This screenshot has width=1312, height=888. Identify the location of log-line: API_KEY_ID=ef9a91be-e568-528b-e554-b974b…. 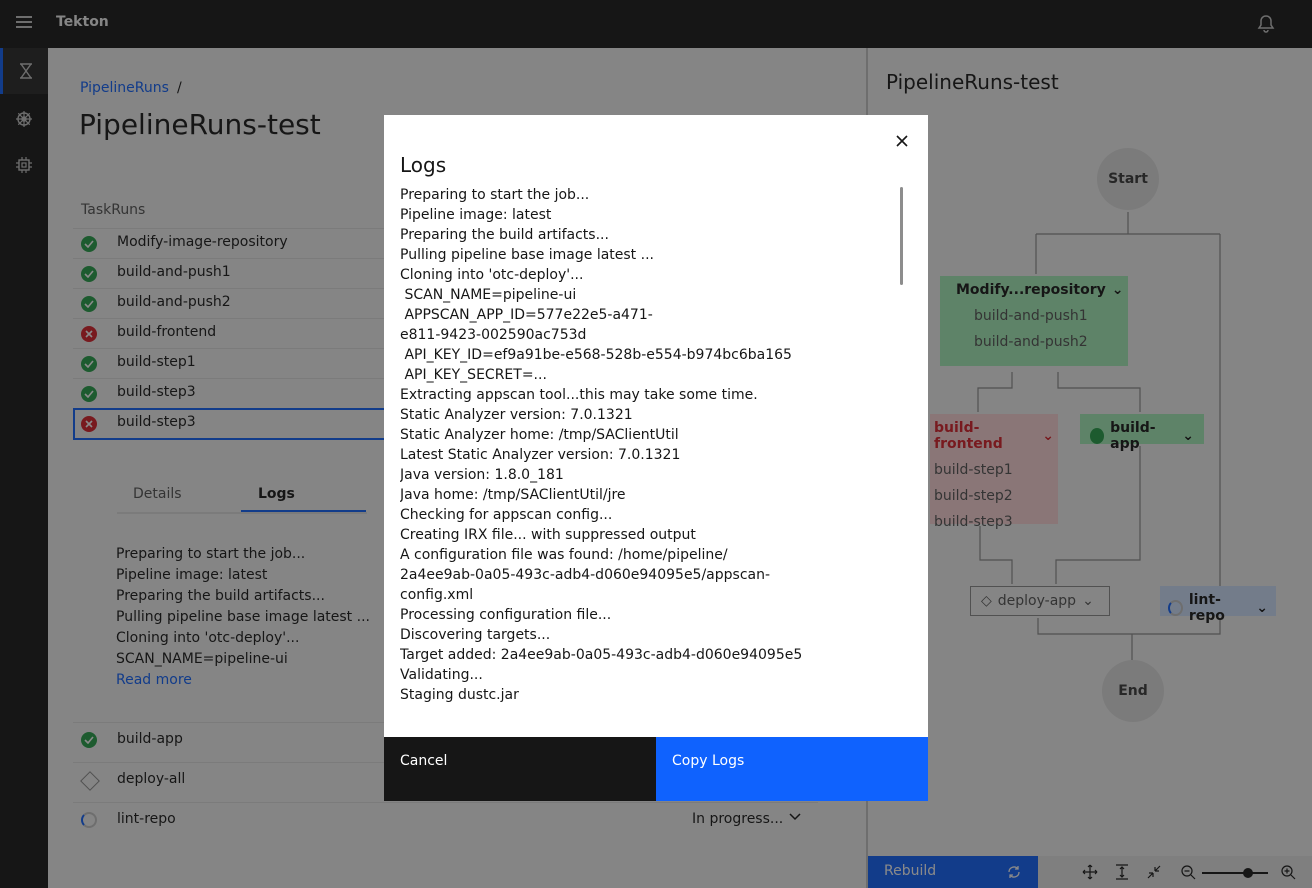
(596, 355).